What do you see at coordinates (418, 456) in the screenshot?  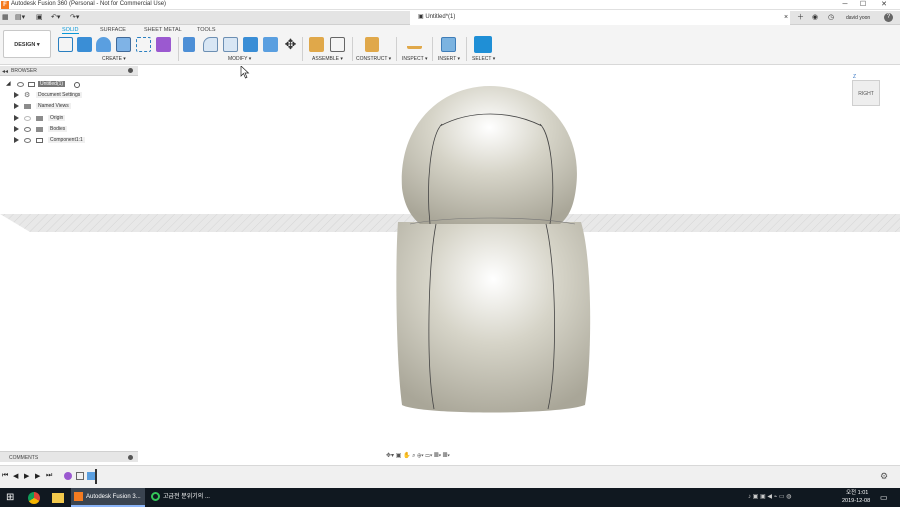 I see `navigation-icons: ✥▾ ▣ ✋ ⌕ ⊕▾ ▭▾ ▦▾ ▦▾` at bounding box center [418, 456].